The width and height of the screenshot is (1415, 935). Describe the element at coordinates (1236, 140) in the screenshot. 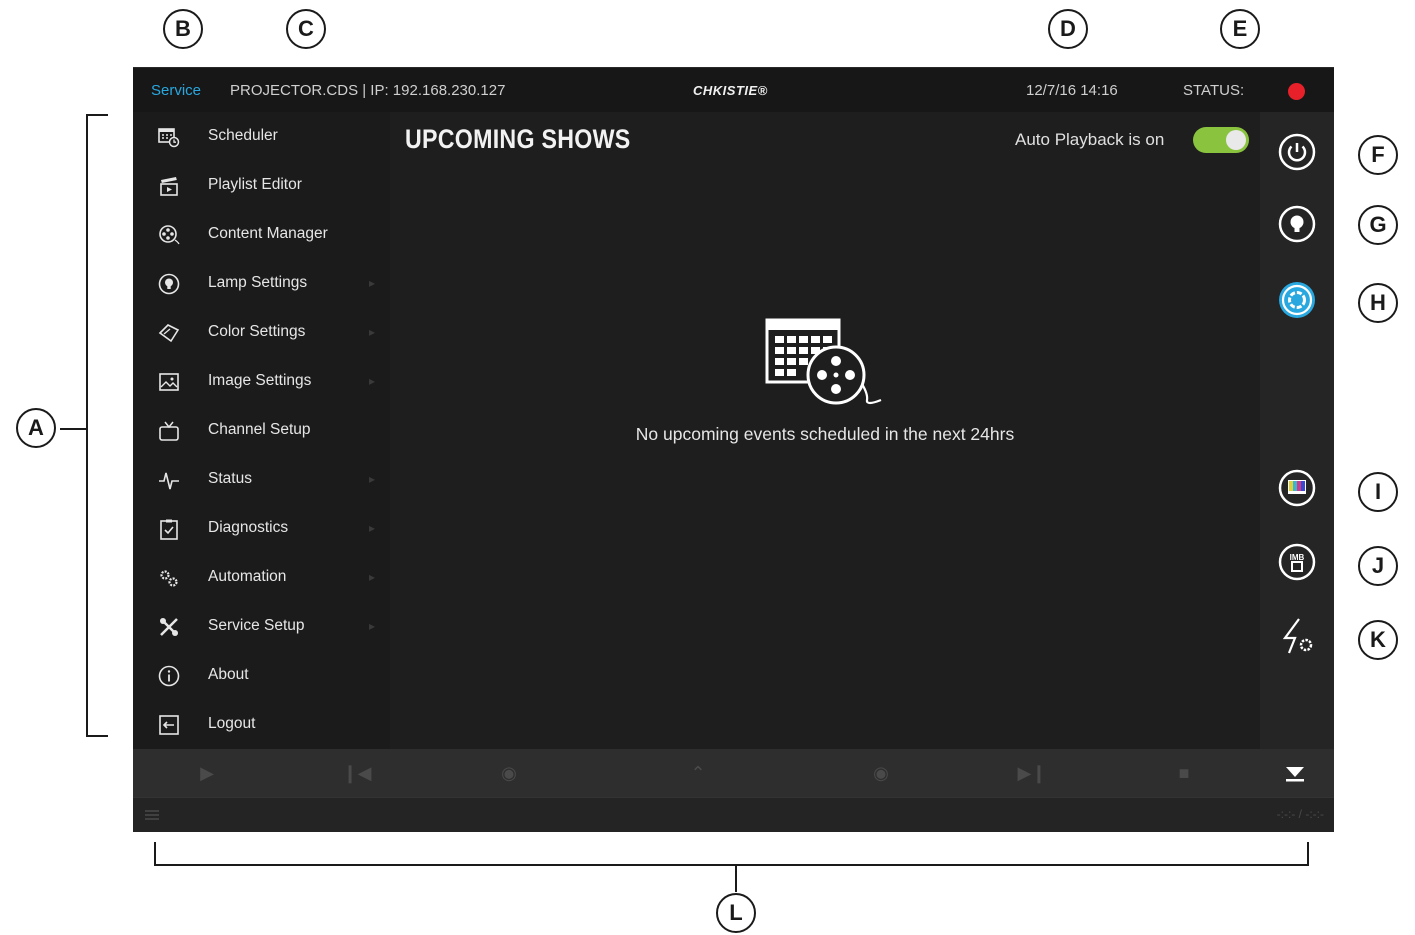

I see `toggle-knob` at that location.